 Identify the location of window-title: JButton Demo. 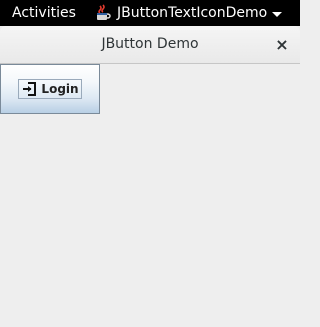
(150, 44).